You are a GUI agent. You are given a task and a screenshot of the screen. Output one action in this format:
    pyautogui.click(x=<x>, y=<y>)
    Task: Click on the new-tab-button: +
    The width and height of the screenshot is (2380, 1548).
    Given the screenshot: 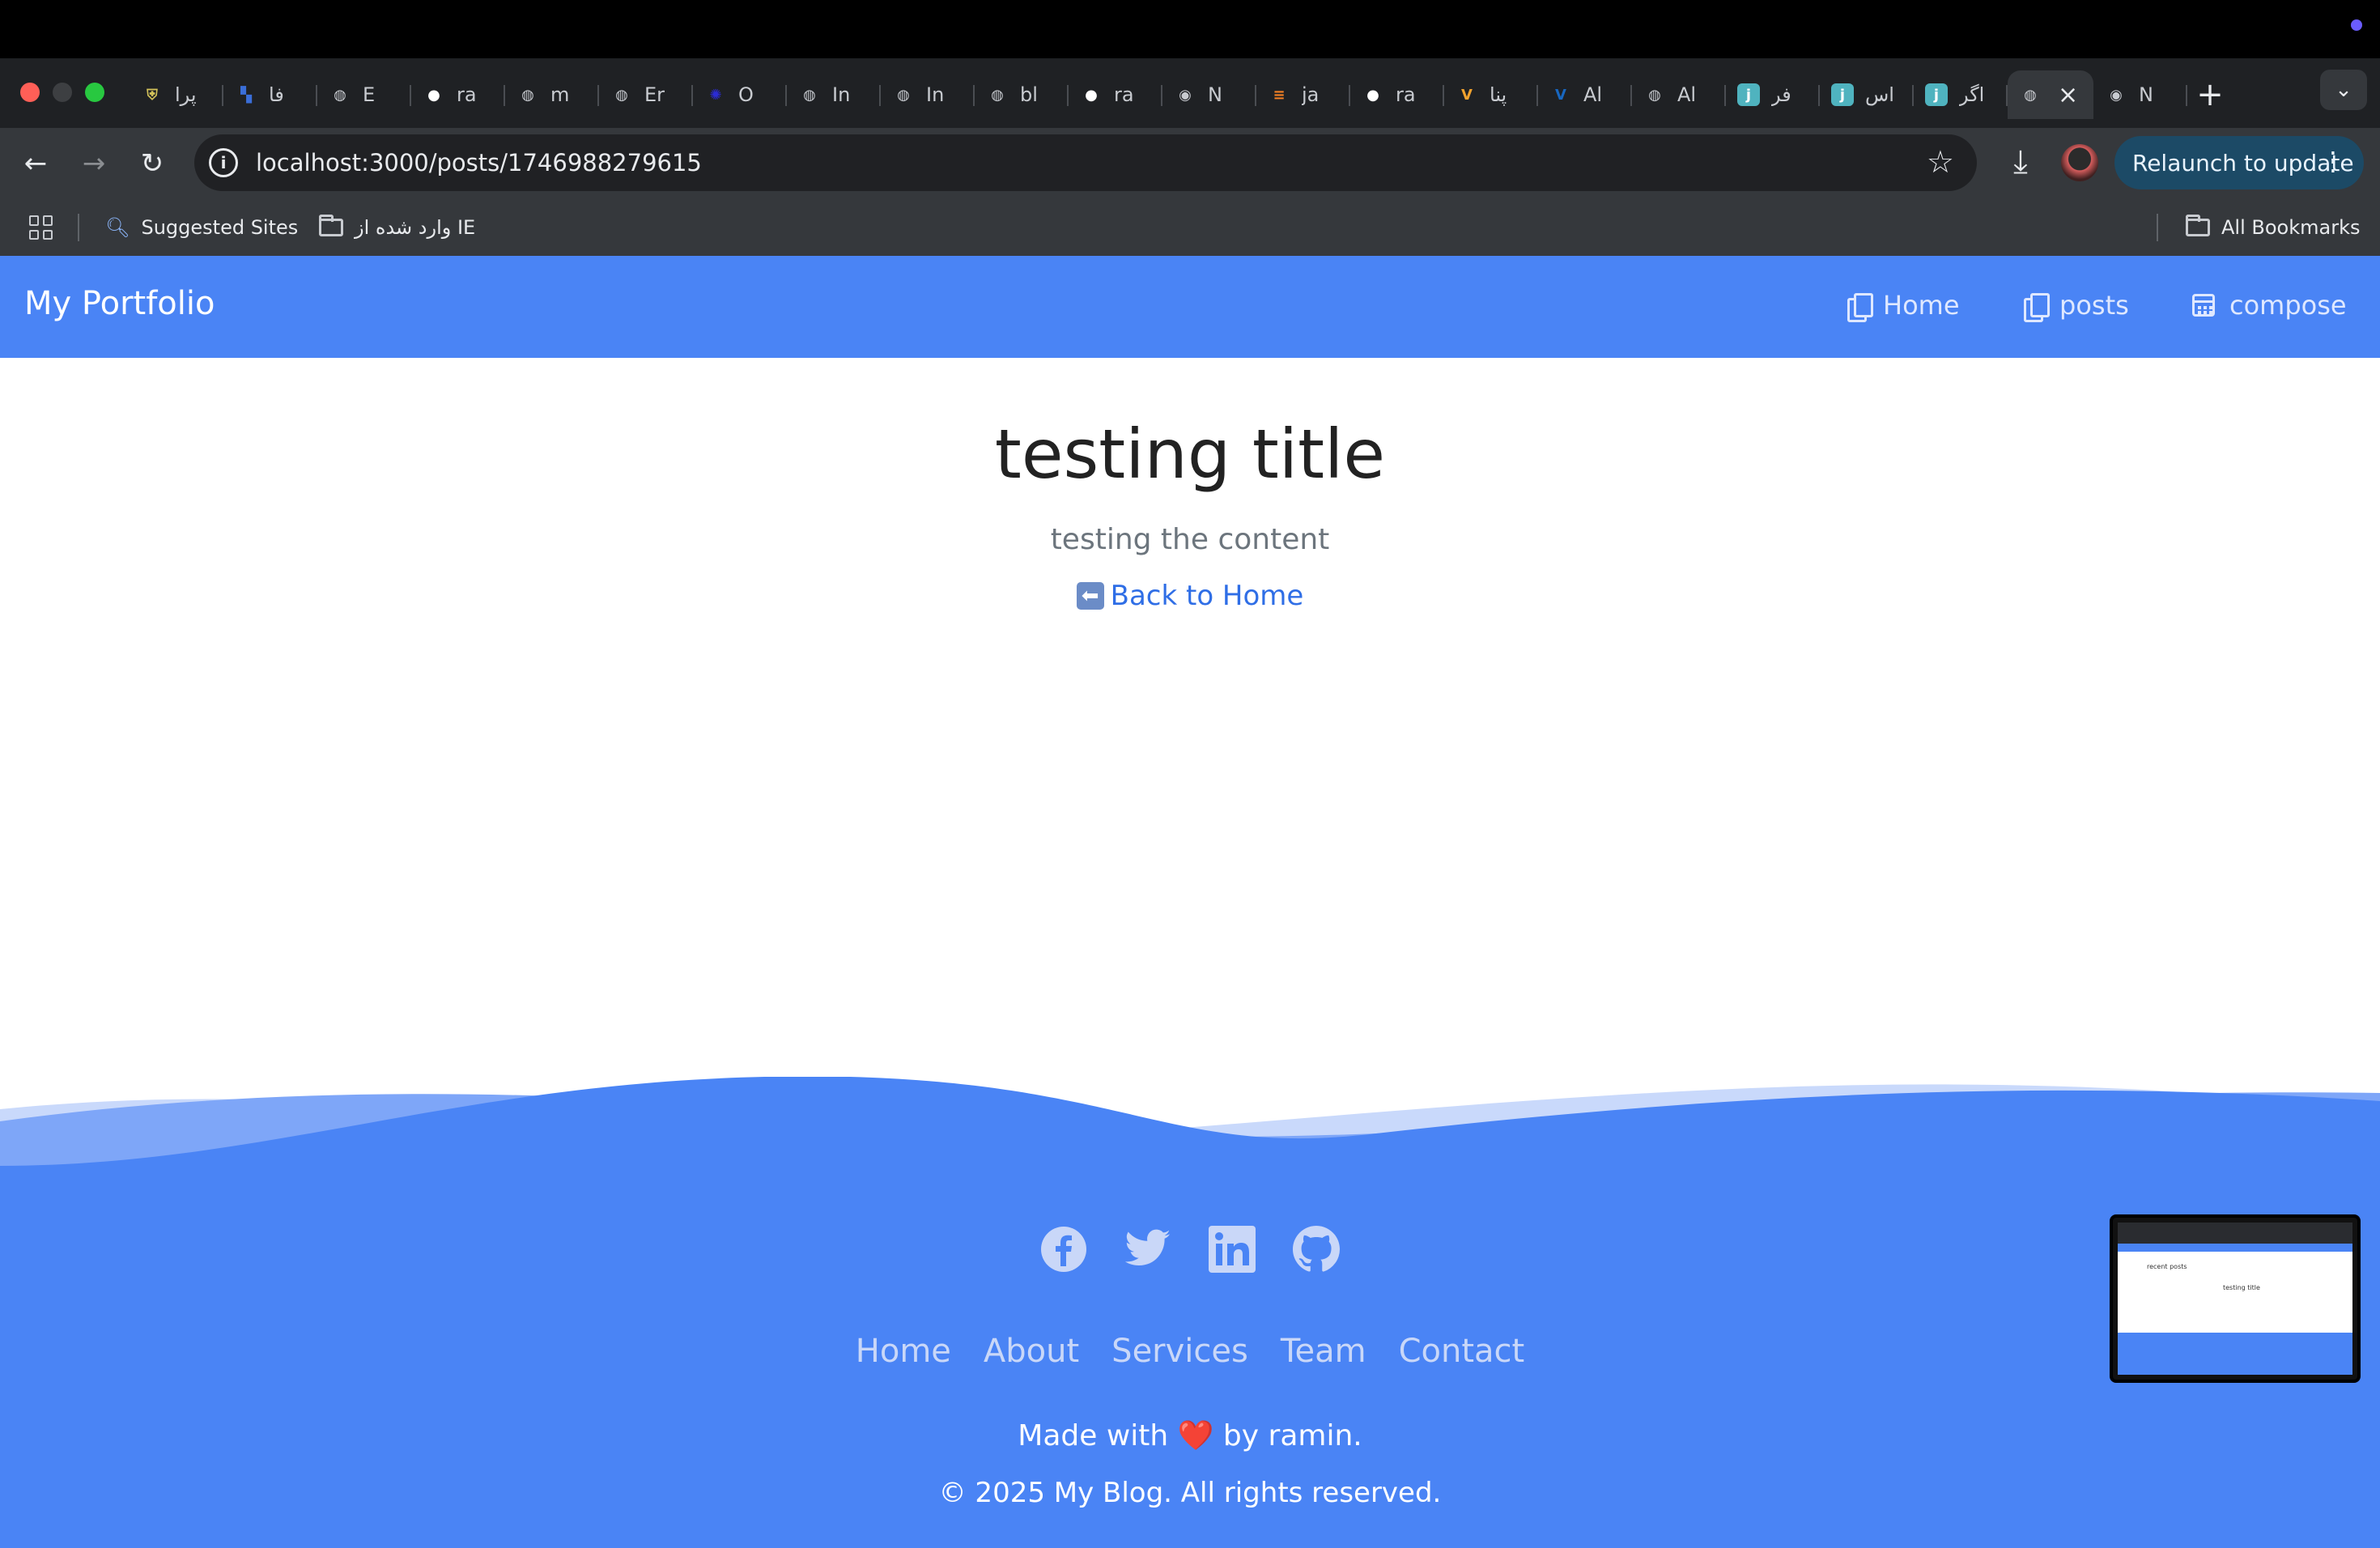 What is the action you would take?
    pyautogui.click(x=2210, y=95)
    